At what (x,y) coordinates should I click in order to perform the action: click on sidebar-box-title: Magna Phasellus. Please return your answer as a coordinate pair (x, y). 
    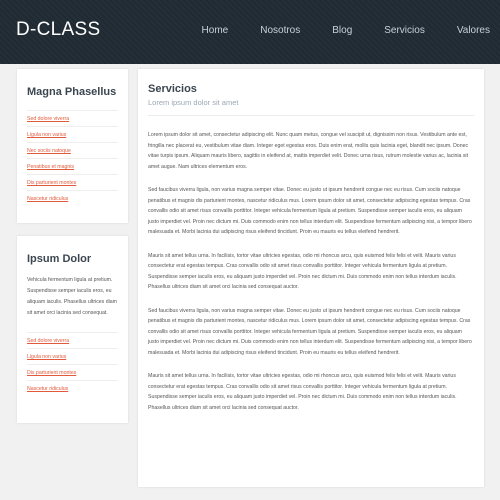
    Looking at the image, I should click on (72, 92).